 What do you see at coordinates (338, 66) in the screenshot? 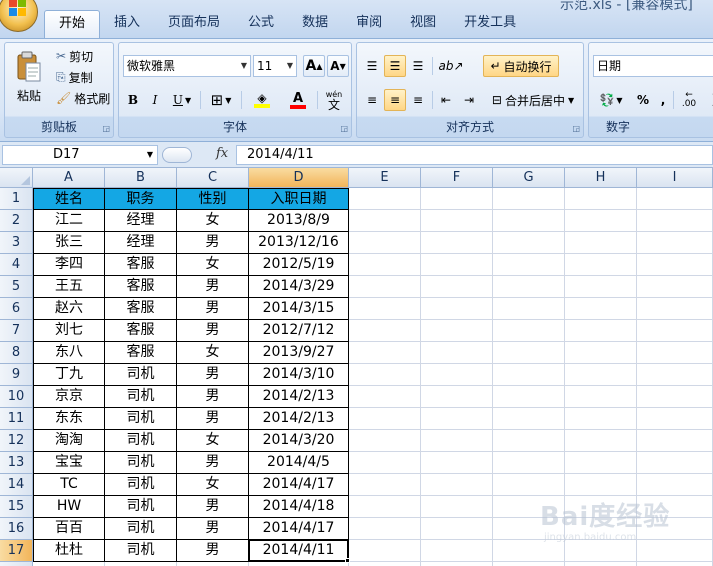
I see `shrink-font-button: A ▼` at bounding box center [338, 66].